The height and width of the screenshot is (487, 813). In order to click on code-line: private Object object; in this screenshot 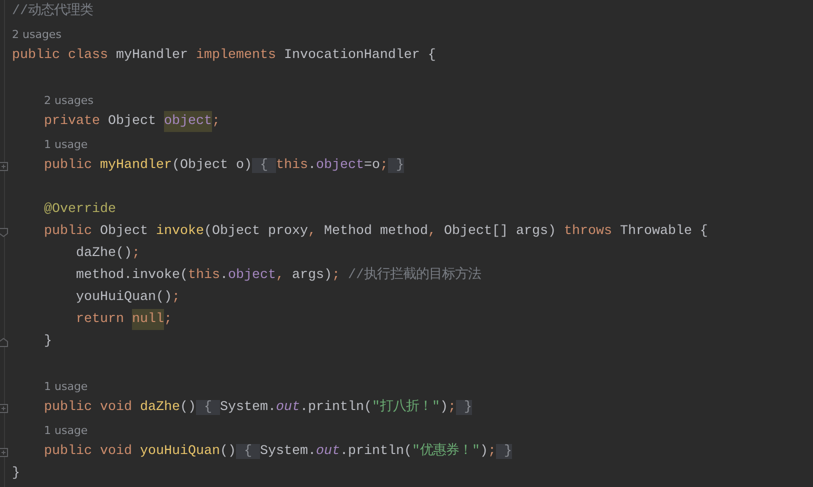, I will do `click(132, 122)`.